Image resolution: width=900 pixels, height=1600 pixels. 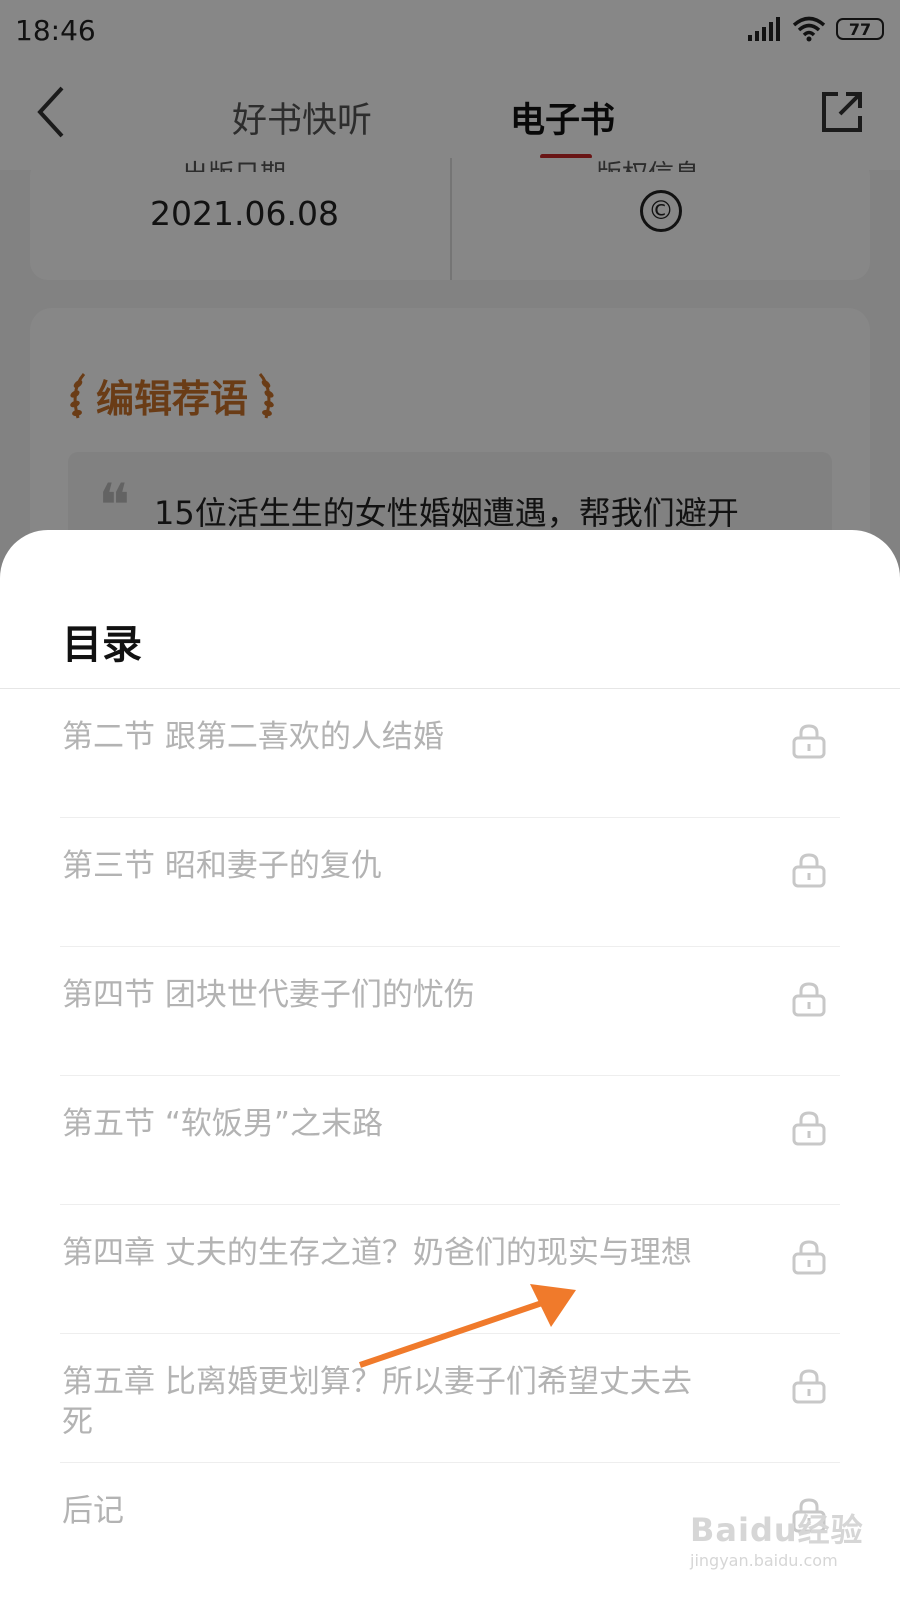 I want to click on watermark: Baidu经验 jingyan.baidu.com, so click(x=777, y=1537).